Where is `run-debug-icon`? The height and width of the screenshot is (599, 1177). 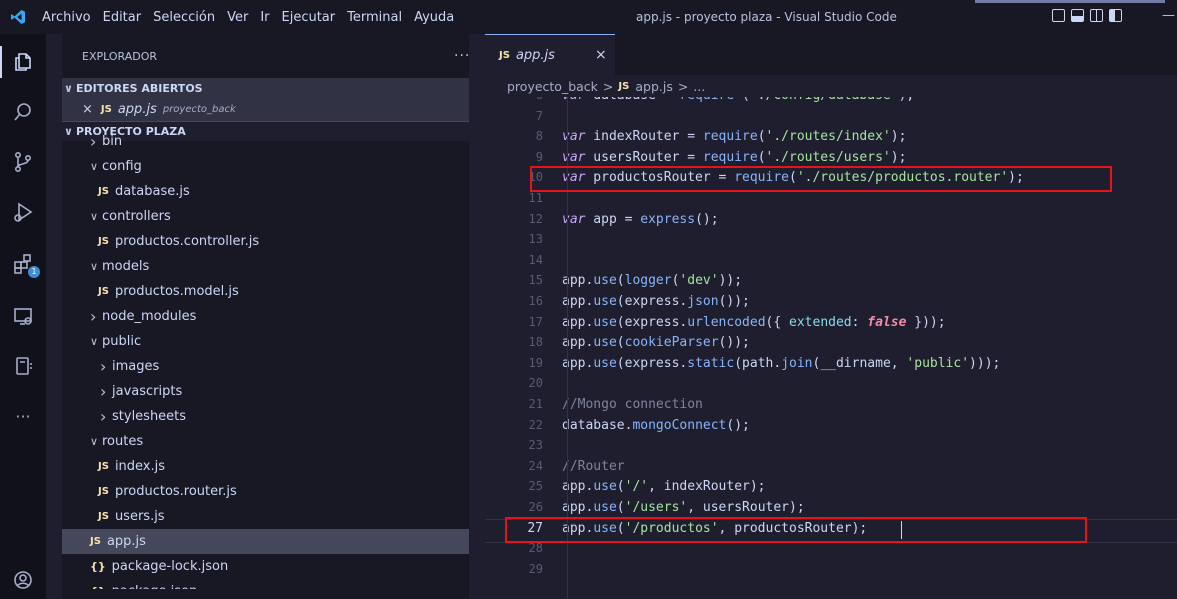
run-debug-icon is located at coordinates (23, 212).